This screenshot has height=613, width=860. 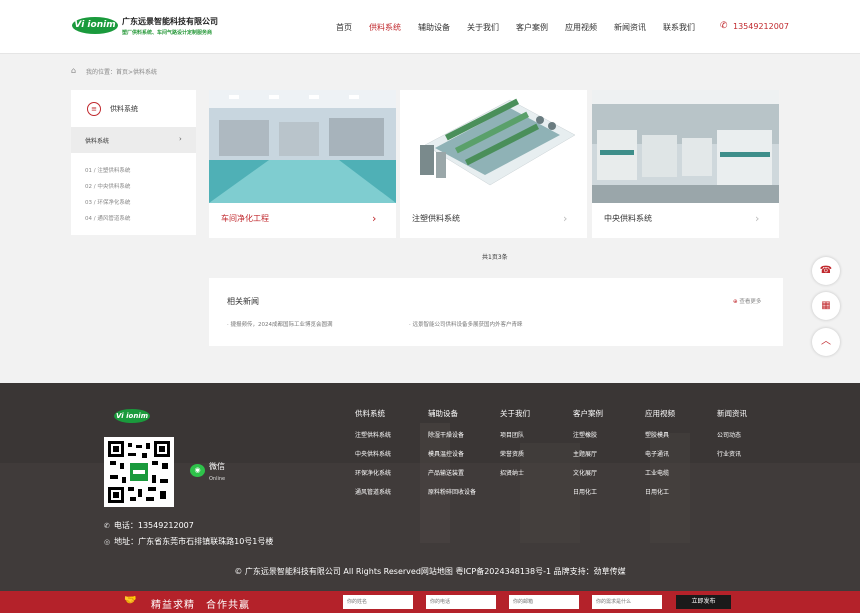 I want to click on footer-link: 行业资讯, so click(x=732, y=453).